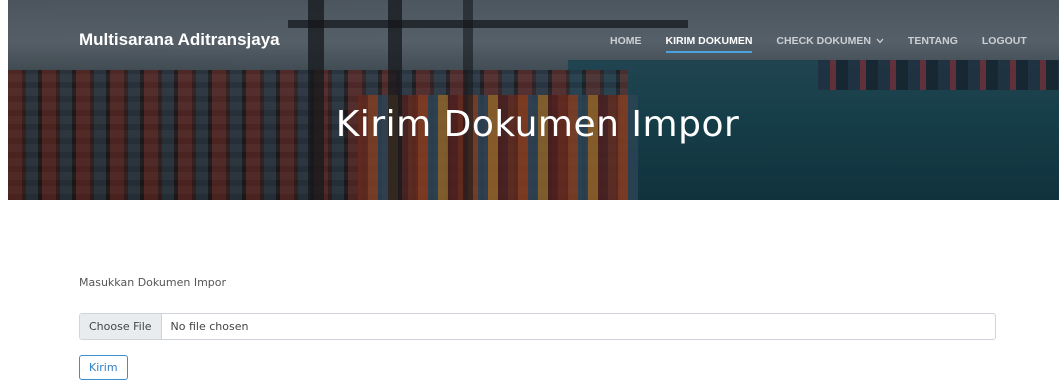 The image size is (1059, 380). I want to click on form-label: Masukkan Dokumen Impor, so click(153, 282).